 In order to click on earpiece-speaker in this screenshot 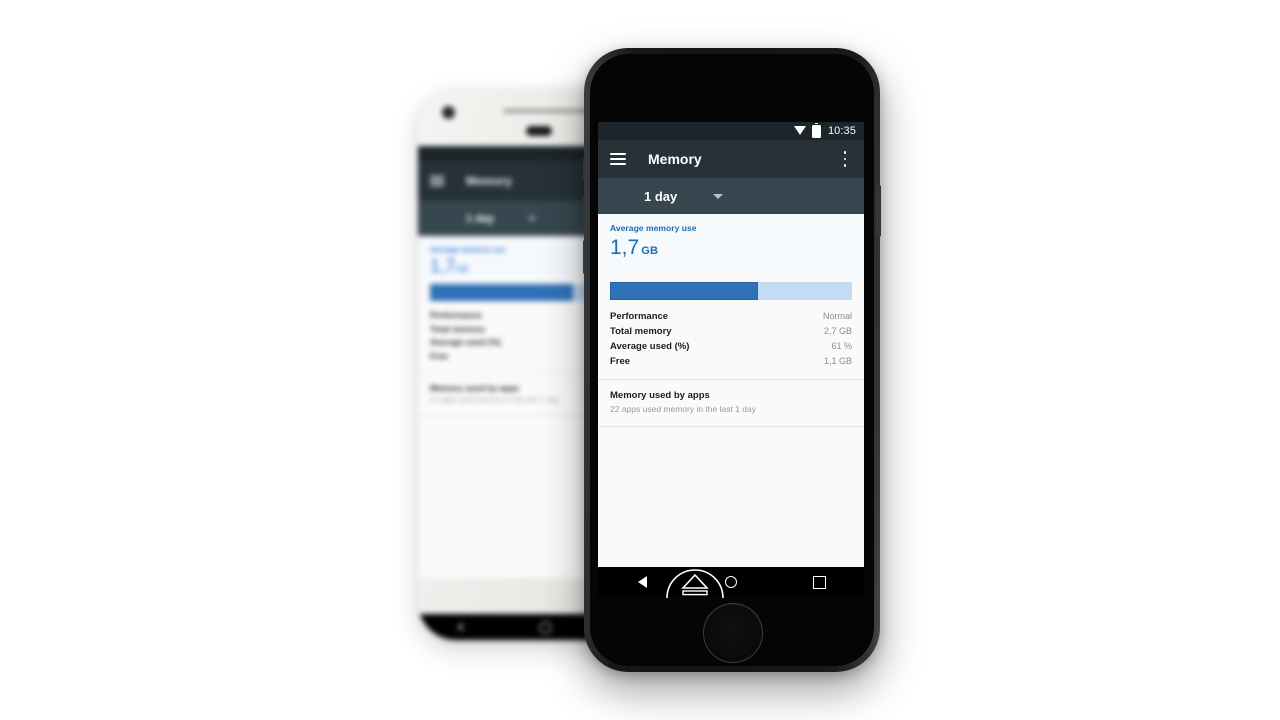, I will do `click(546, 111)`.